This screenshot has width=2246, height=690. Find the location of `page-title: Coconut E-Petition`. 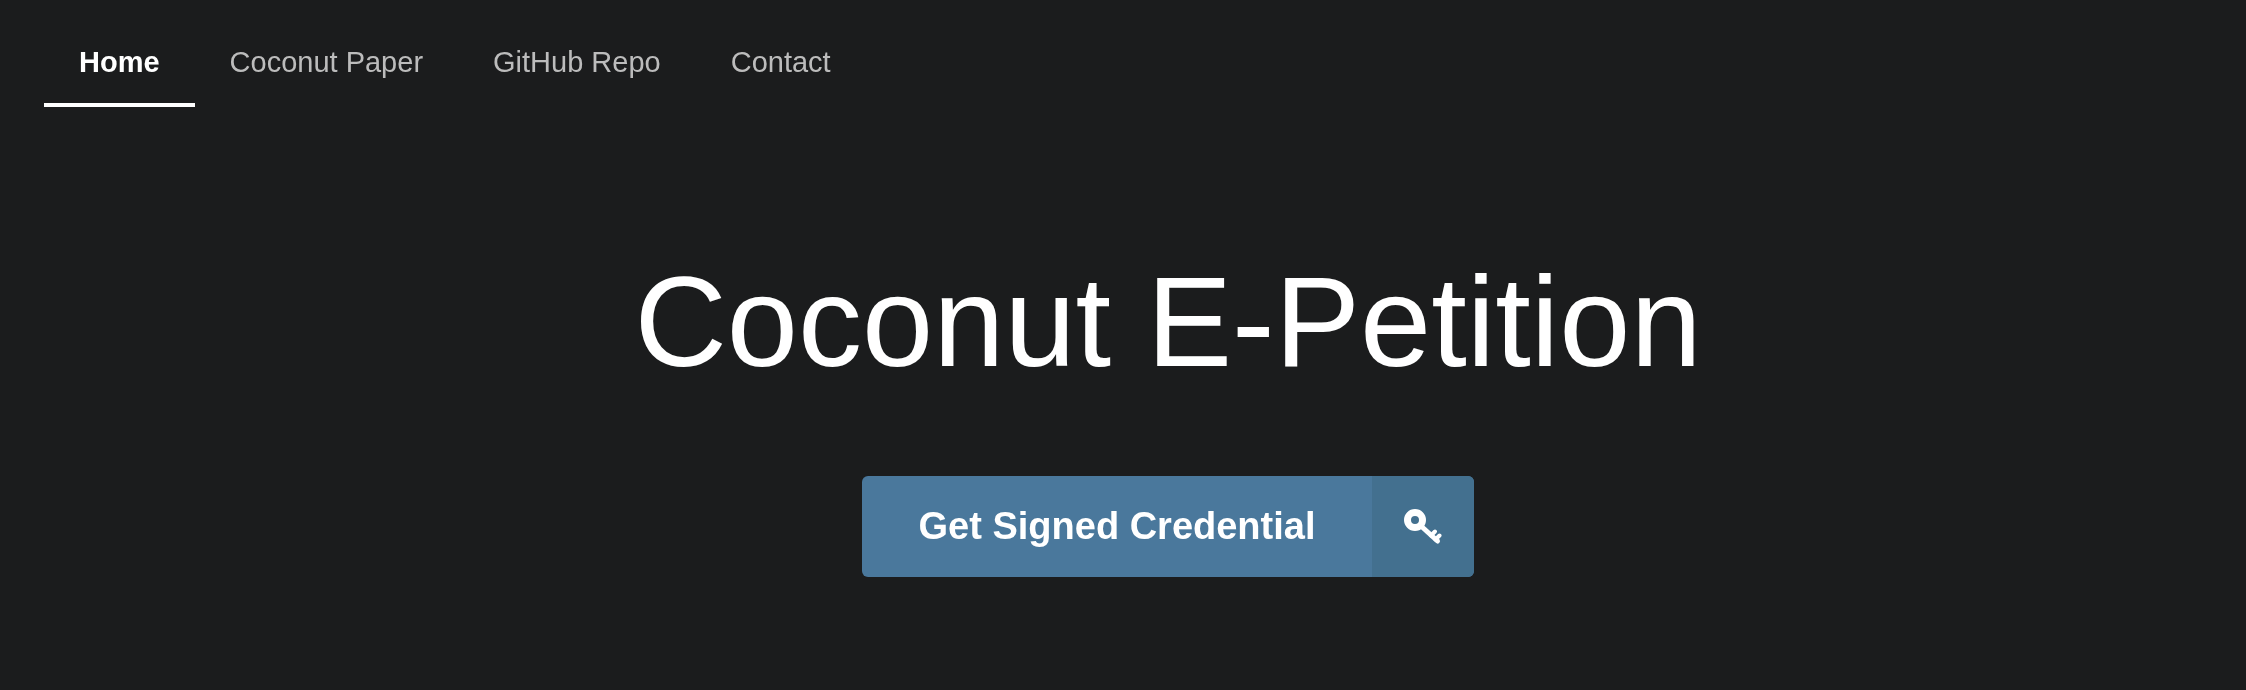

page-title: Coconut E-Petition is located at coordinates (1168, 322).